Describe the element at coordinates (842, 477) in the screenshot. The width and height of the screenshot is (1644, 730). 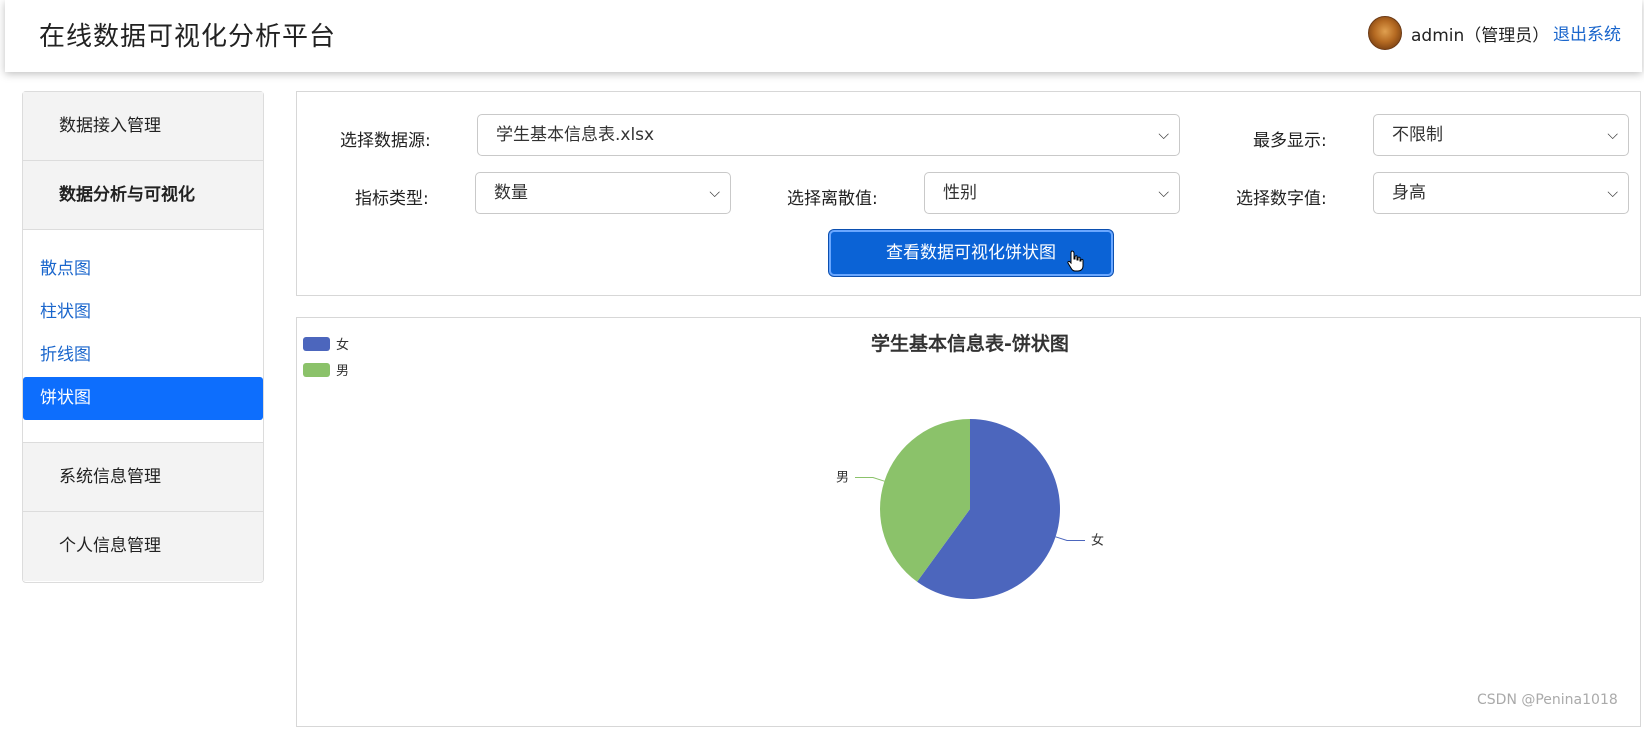
I see `pie-label-male: 男` at that location.